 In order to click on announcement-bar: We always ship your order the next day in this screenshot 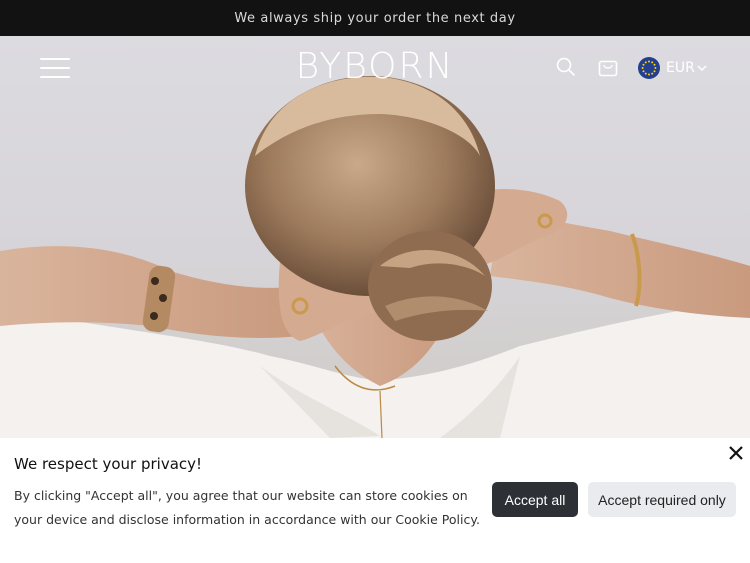, I will do `click(375, 18)`.